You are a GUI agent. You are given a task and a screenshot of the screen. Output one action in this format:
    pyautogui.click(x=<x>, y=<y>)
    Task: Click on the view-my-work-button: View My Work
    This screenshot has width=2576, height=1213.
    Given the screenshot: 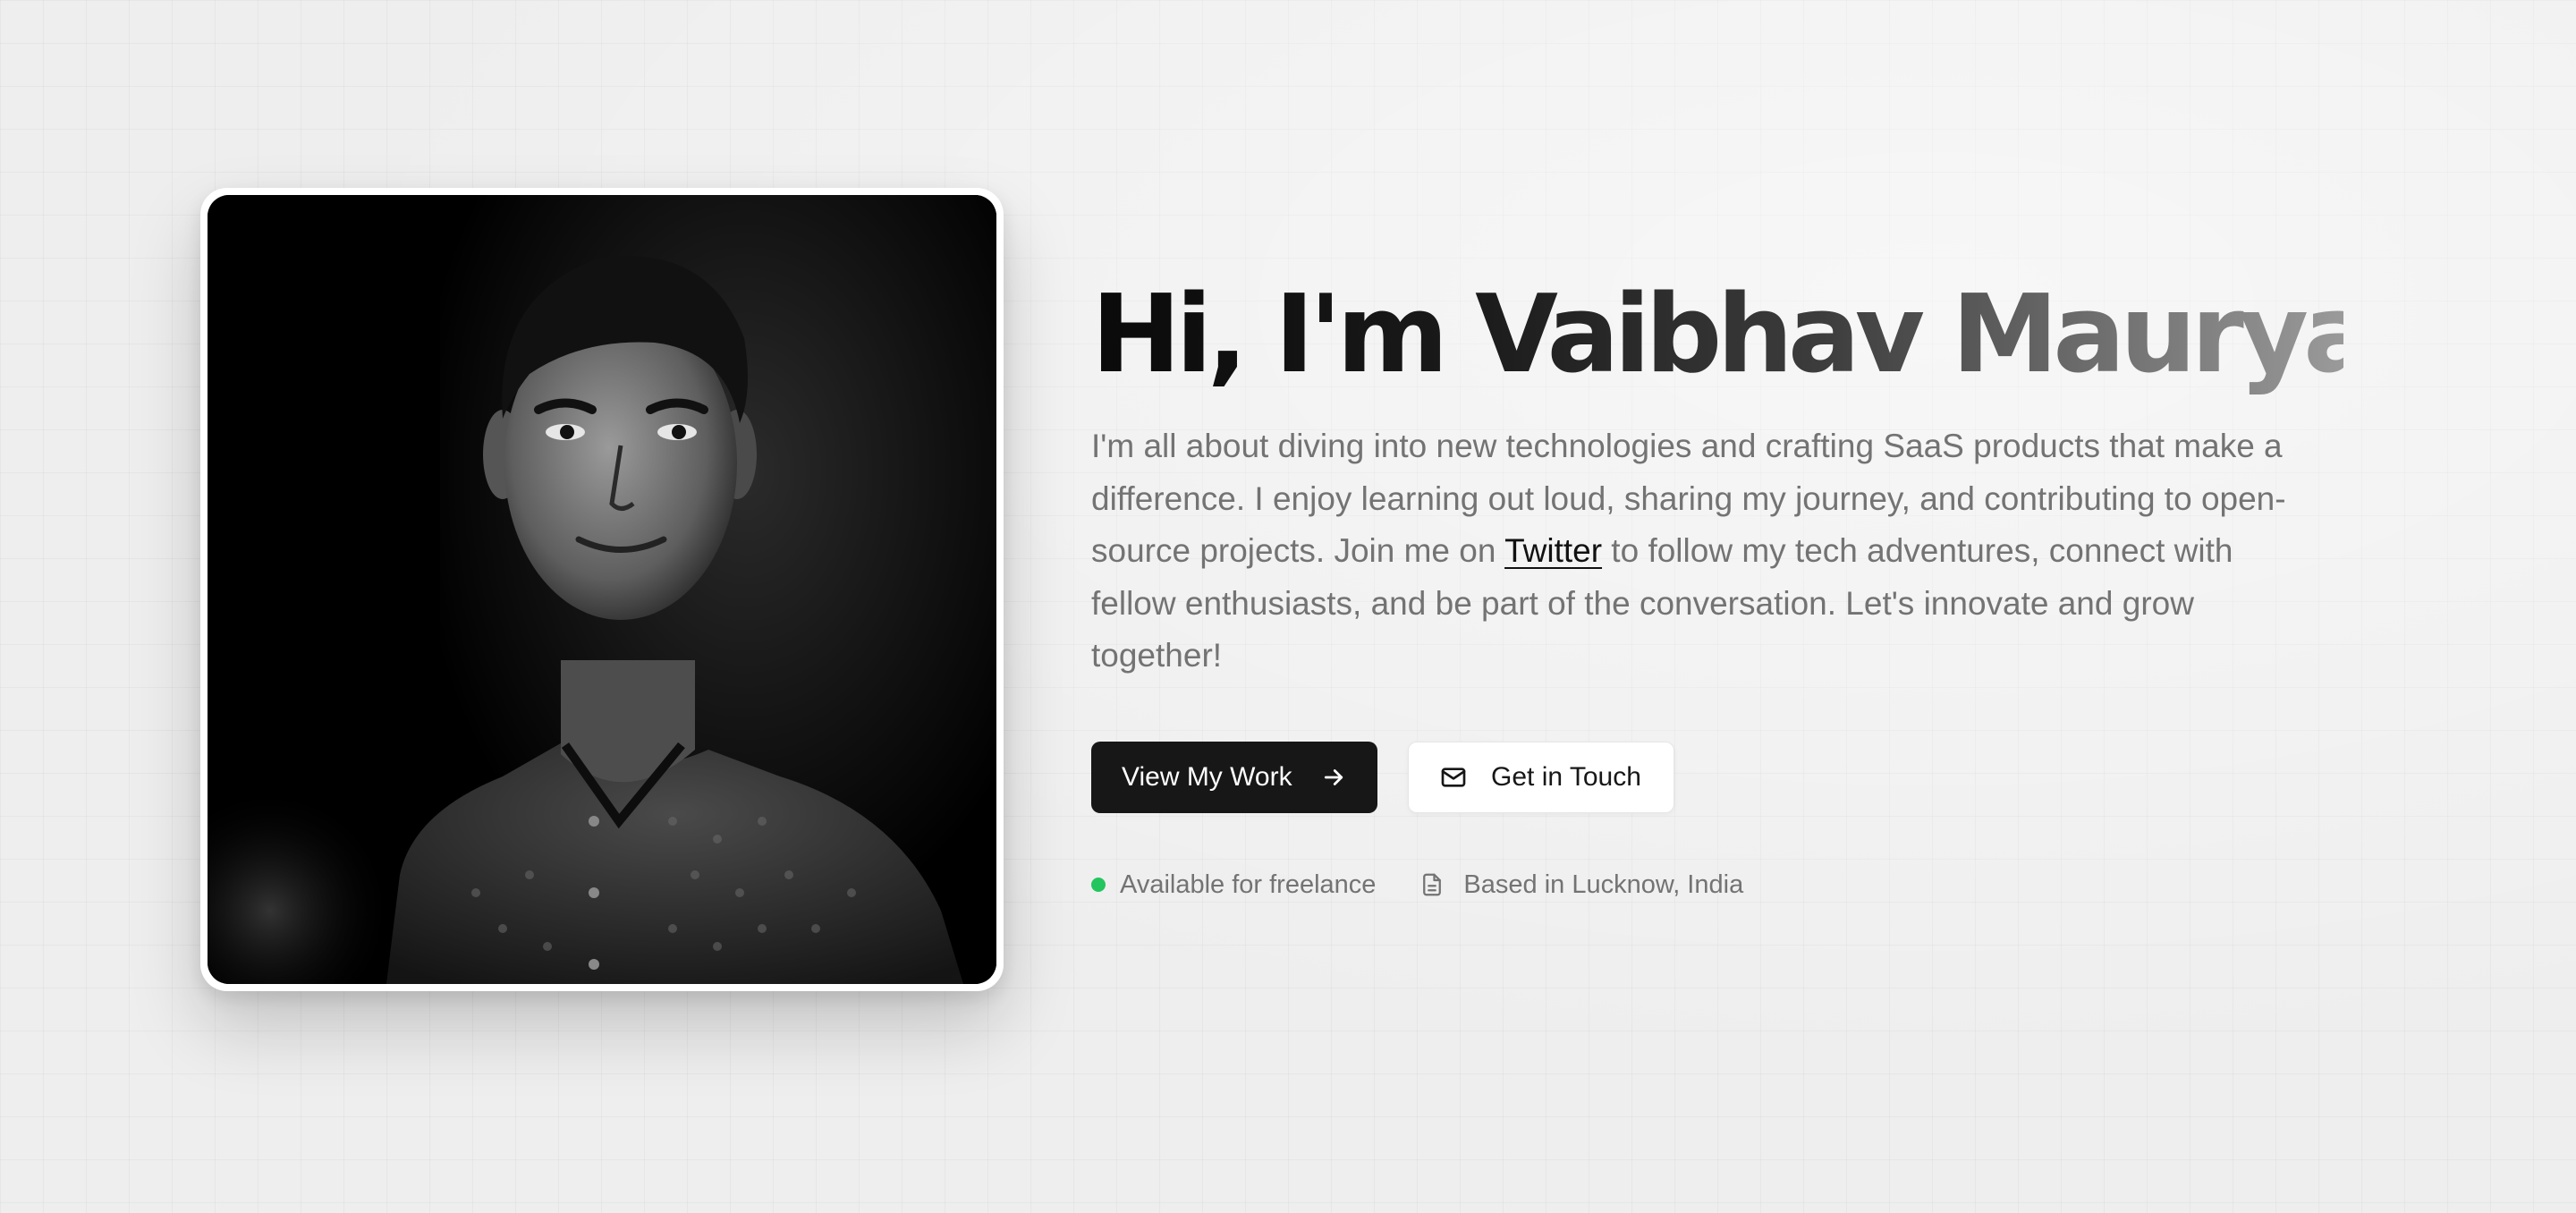 What is the action you would take?
    pyautogui.click(x=1234, y=777)
    